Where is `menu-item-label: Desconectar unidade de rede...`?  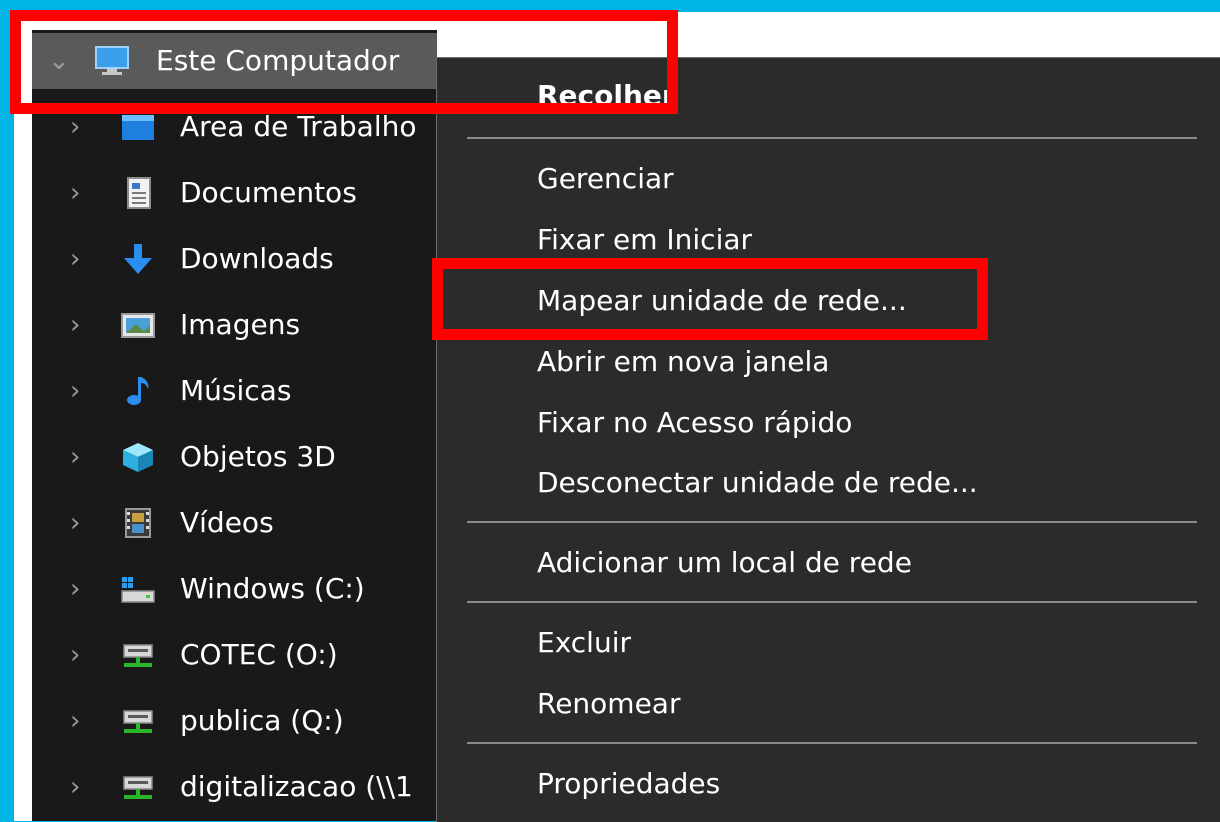
menu-item-label: Desconectar unidade de rede... is located at coordinates (757, 482).